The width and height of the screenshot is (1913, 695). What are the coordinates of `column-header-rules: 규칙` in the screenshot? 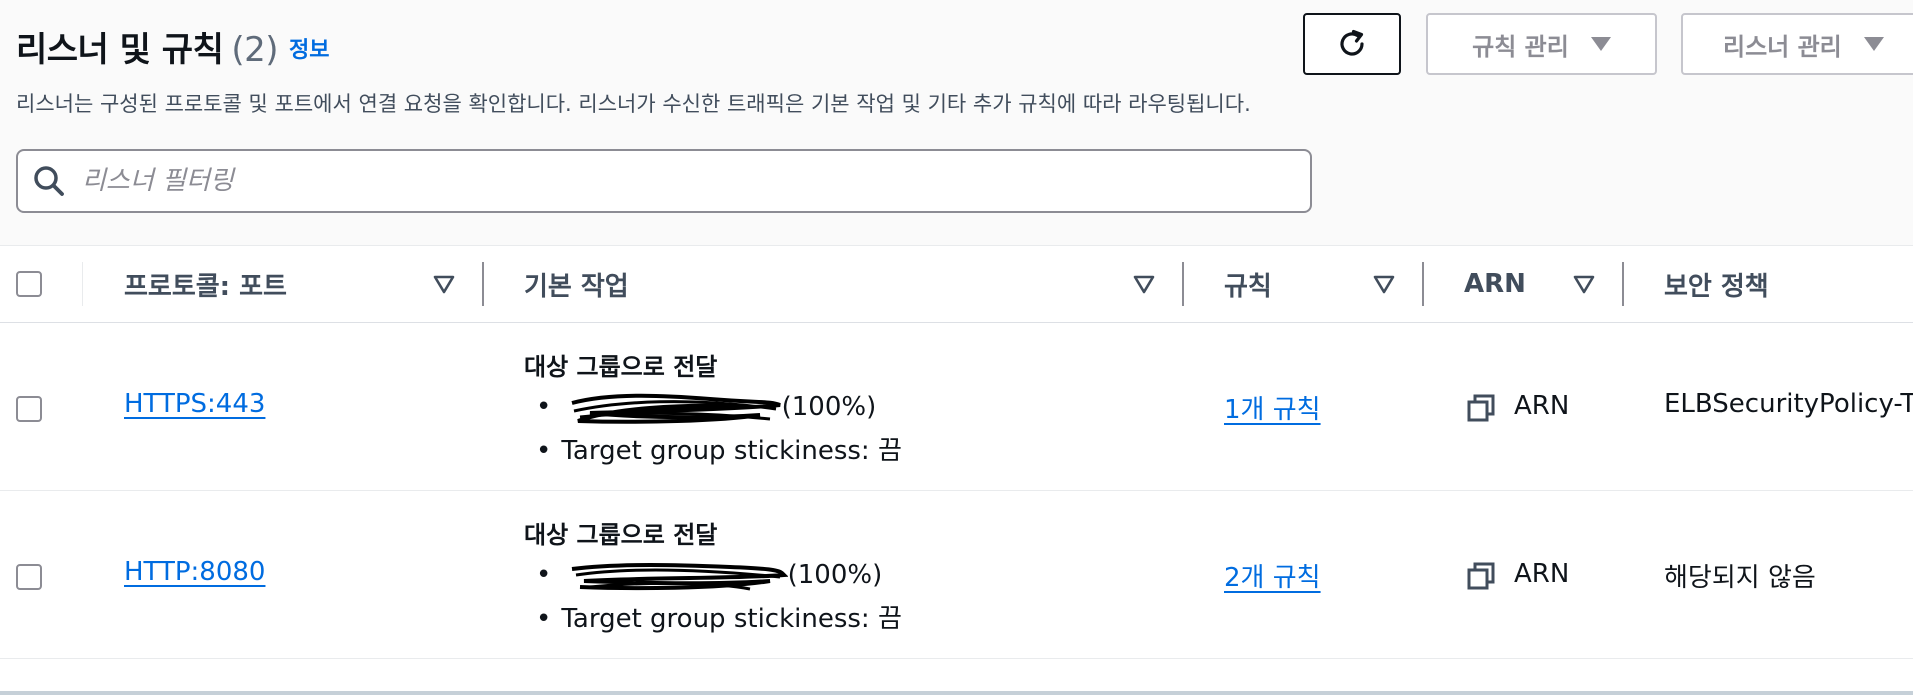 It's located at (1248, 284).